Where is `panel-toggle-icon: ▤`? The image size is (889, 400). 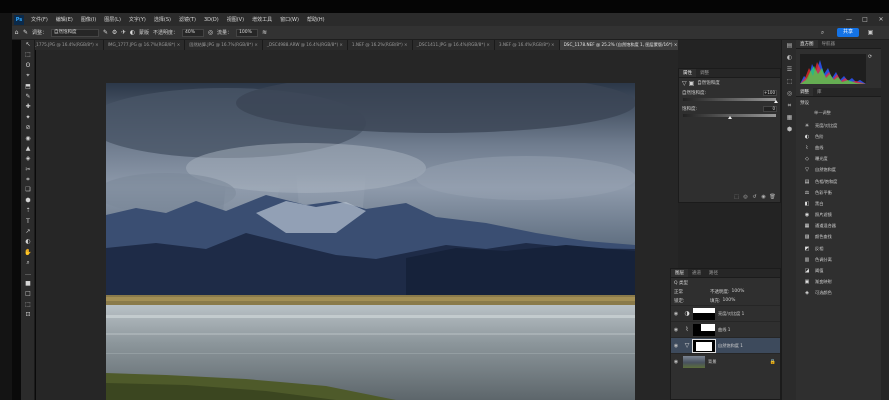 panel-toggle-icon: ▤ is located at coordinates (789, 46).